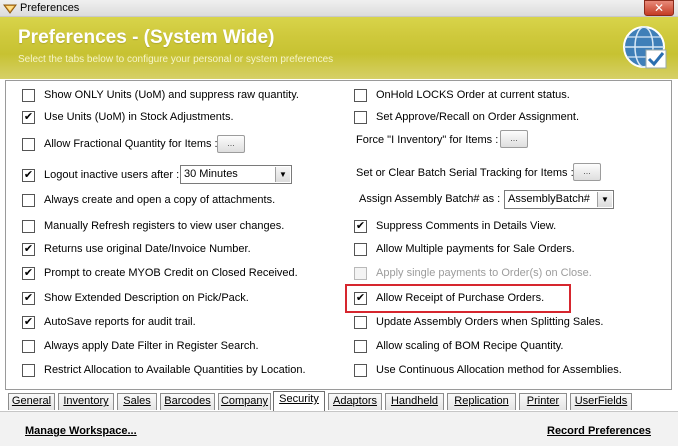 The height and width of the screenshot is (446, 678). What do you see at coordinates (10, 9) in the screenshot?
I see `app-icon` at bounding box center [10, 9].